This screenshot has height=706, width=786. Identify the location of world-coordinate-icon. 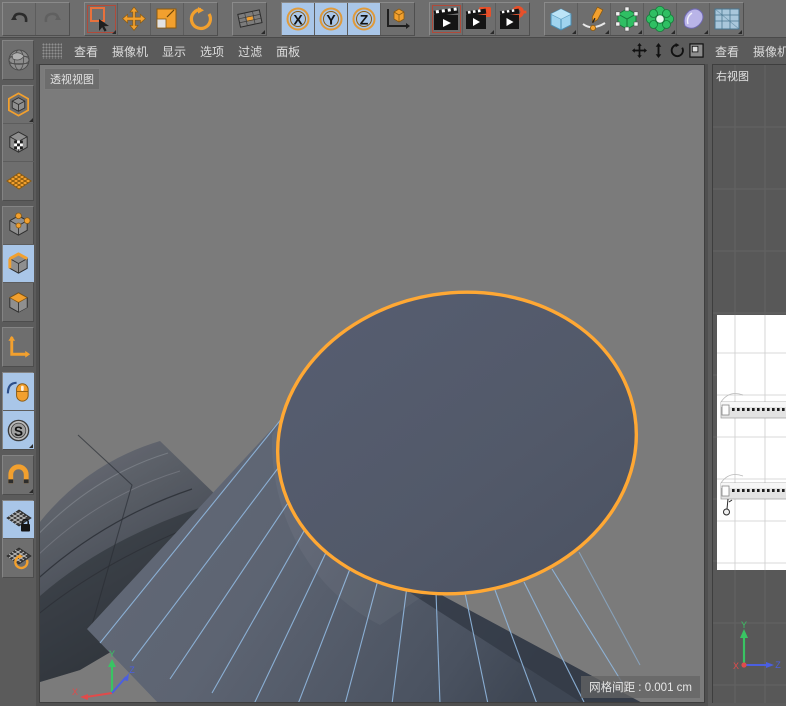
(398, 18).